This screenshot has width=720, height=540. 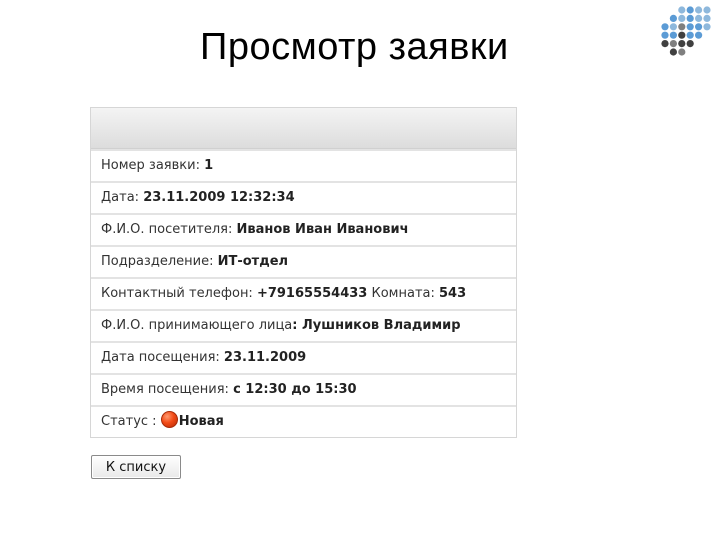 I want to click on row-visit-date: Дата посещения: 23.11.2009, so click(x=303, y=357).